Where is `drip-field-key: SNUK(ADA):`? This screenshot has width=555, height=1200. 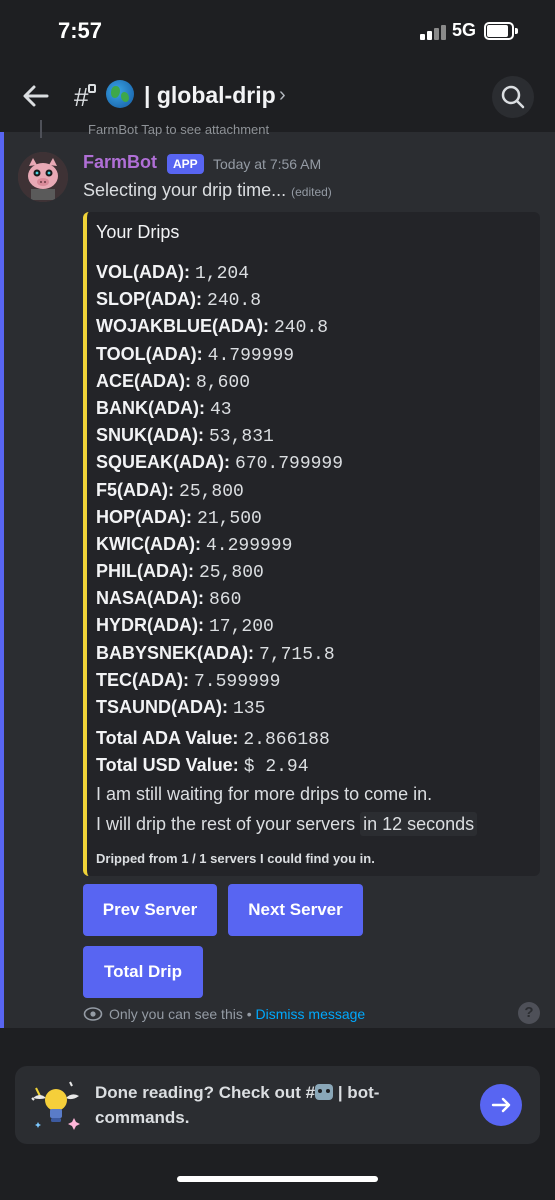 drip-field-key: SNUK(ADA): is located at coordinates (150, 435).